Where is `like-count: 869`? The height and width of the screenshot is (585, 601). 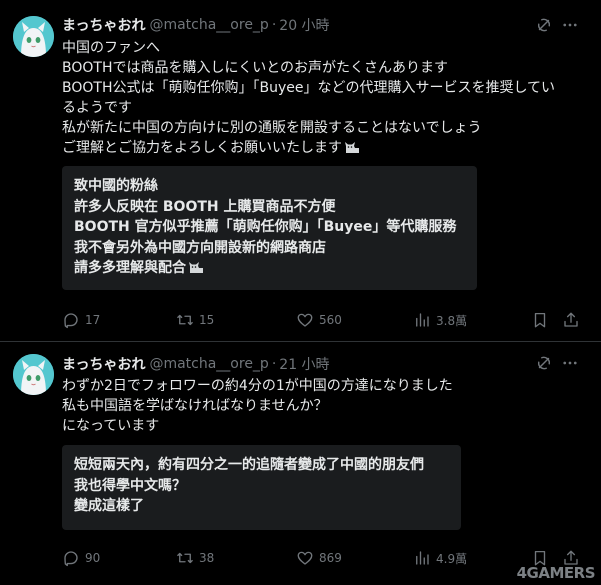 like-count: 869 is located at coordinates (330, 558).